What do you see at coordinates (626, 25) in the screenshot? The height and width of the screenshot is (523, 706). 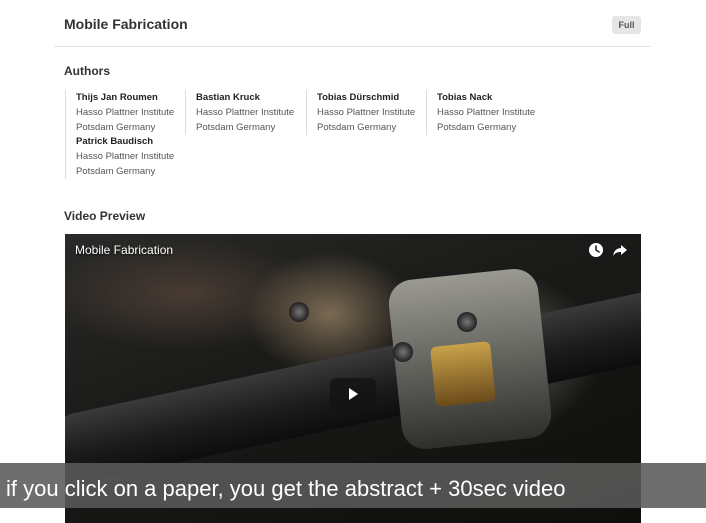 I see `full-badge: Full` at bounding box center [626, 25].